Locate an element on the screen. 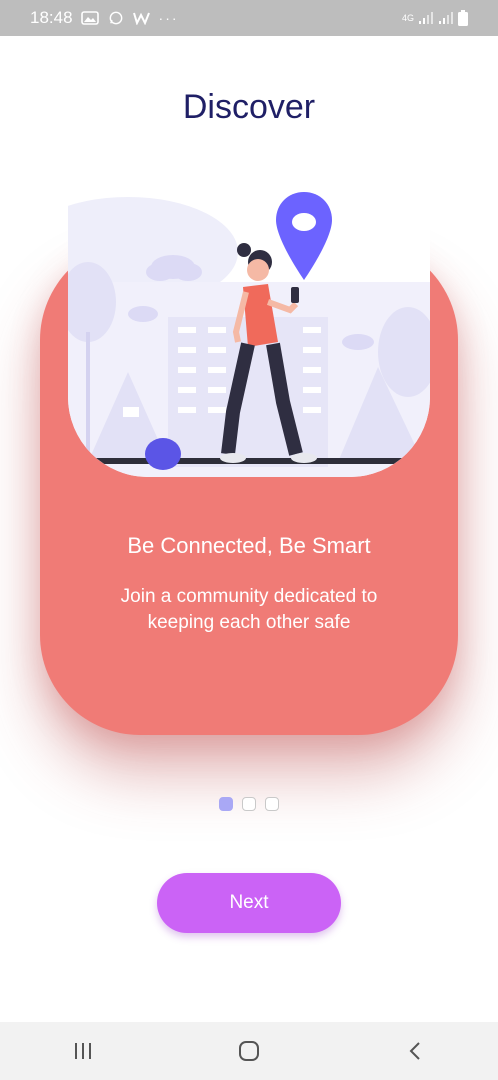  status-right: 4G is located at coordinates (435, 18).